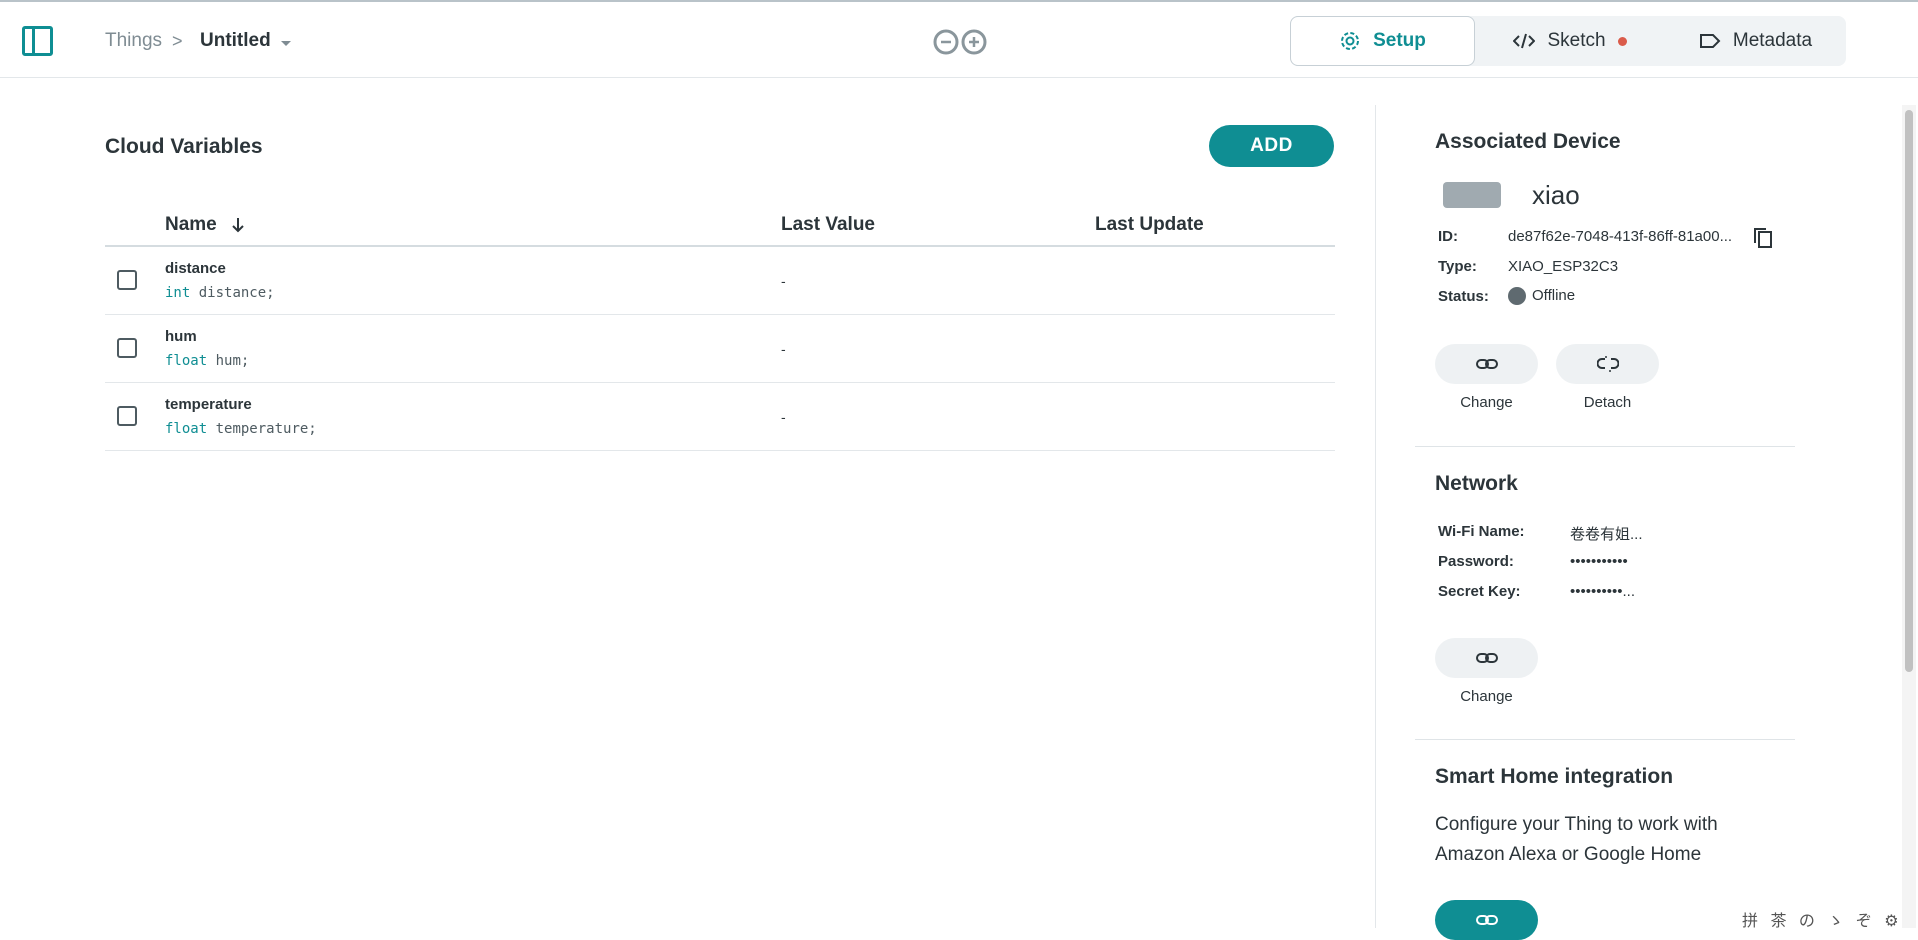  I want to click on device-id-label: ID:, so click(1448, 236).